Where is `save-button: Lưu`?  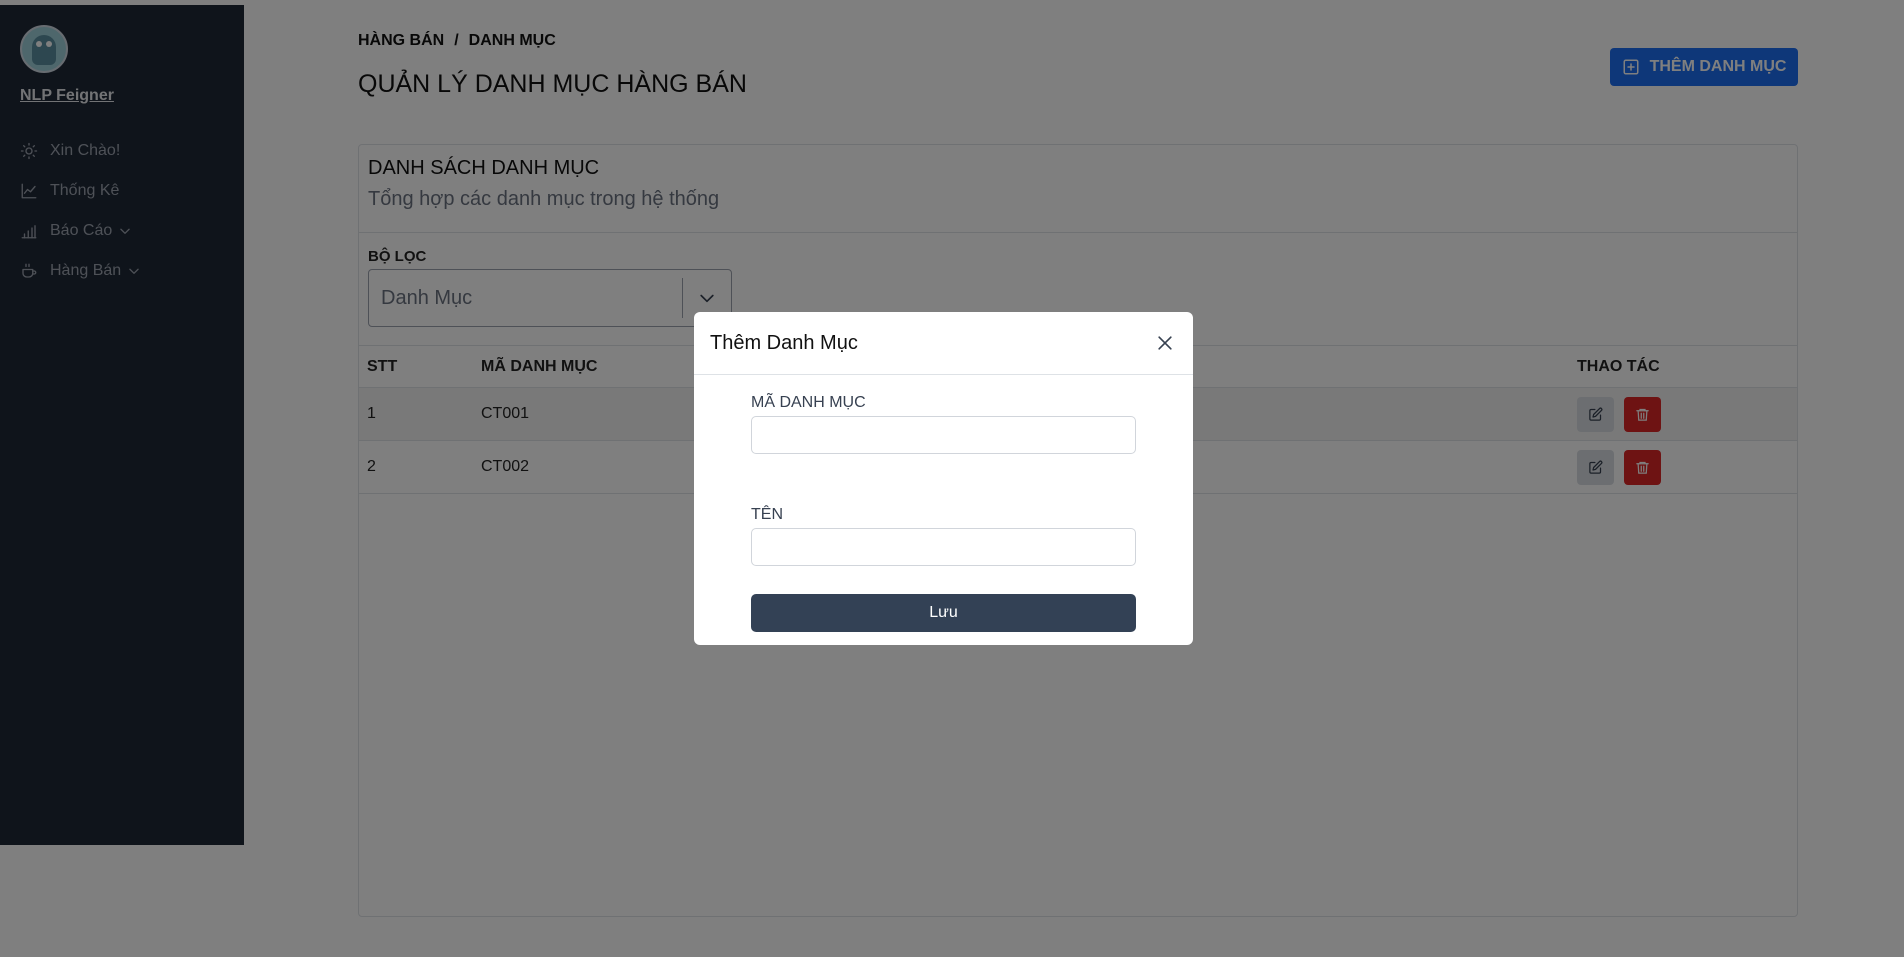
save-button: Lưu is located at coordinates (943, 613).